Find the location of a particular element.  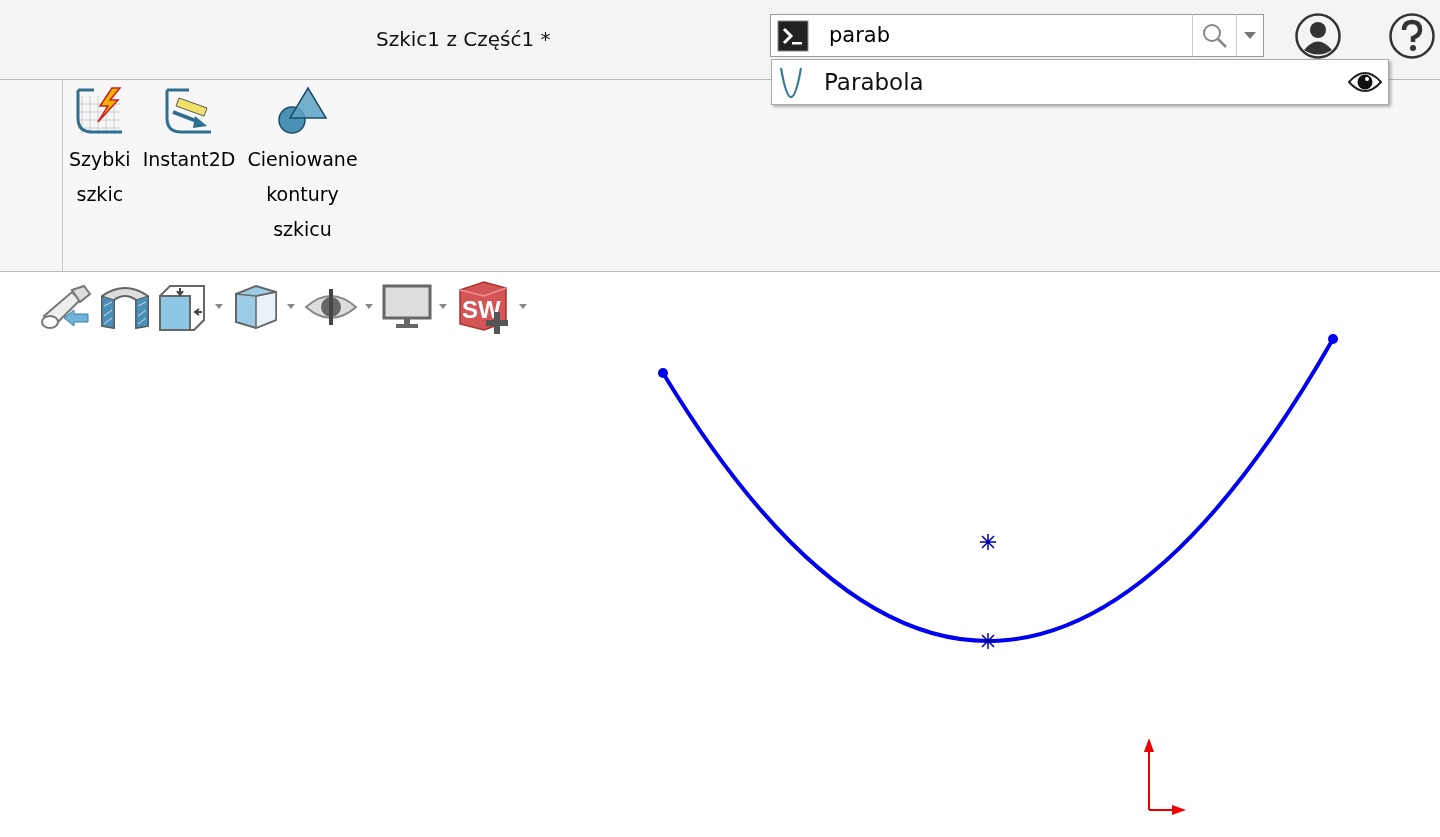

cube-arrows-icon is located at coordinates (182, 307).